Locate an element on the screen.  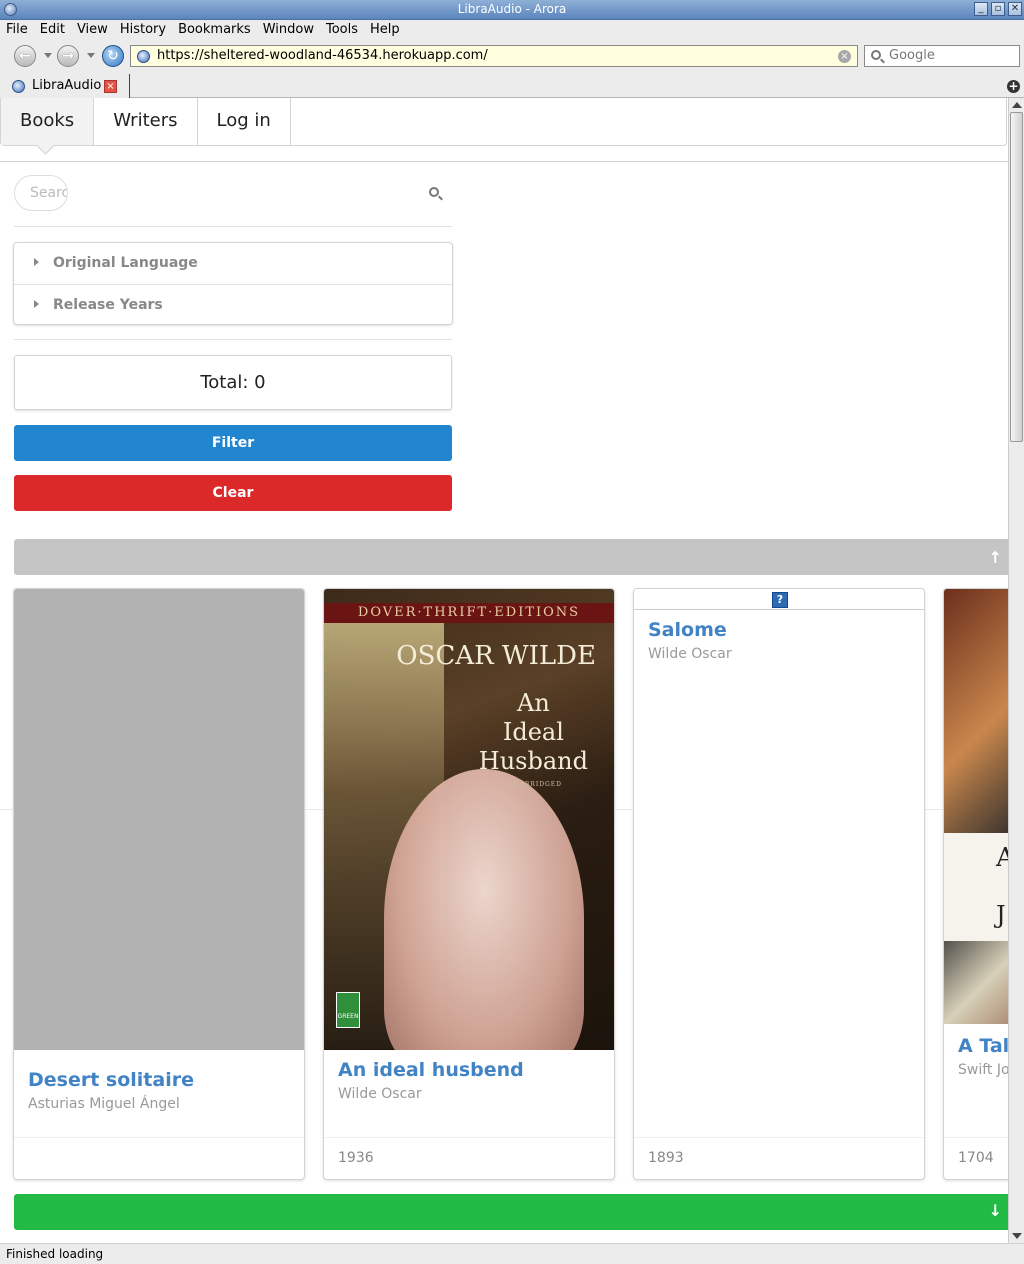
menu-view: View is located at coordinates (92, 30).